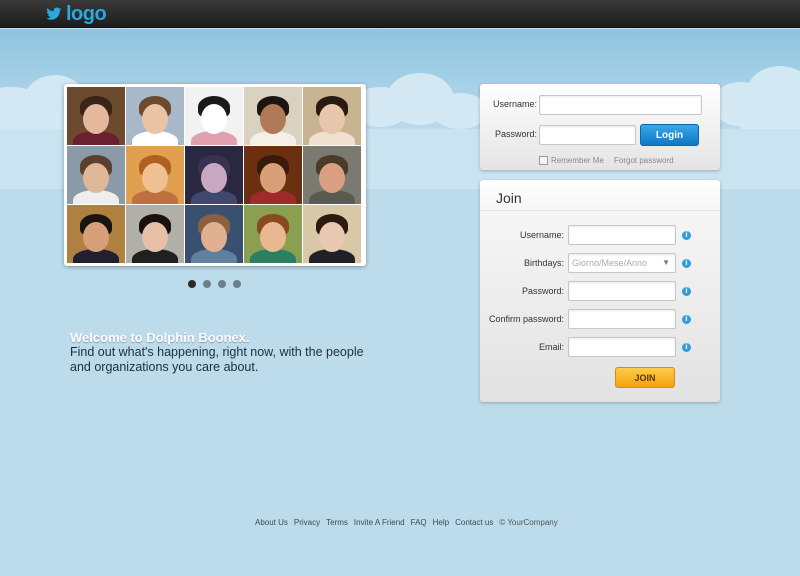 The height and width of the screenshot is (576, 800). What do you see at coordinates (587, 135) in the screenshot?
I see `login-password-input` at bounding box center [587, 135].